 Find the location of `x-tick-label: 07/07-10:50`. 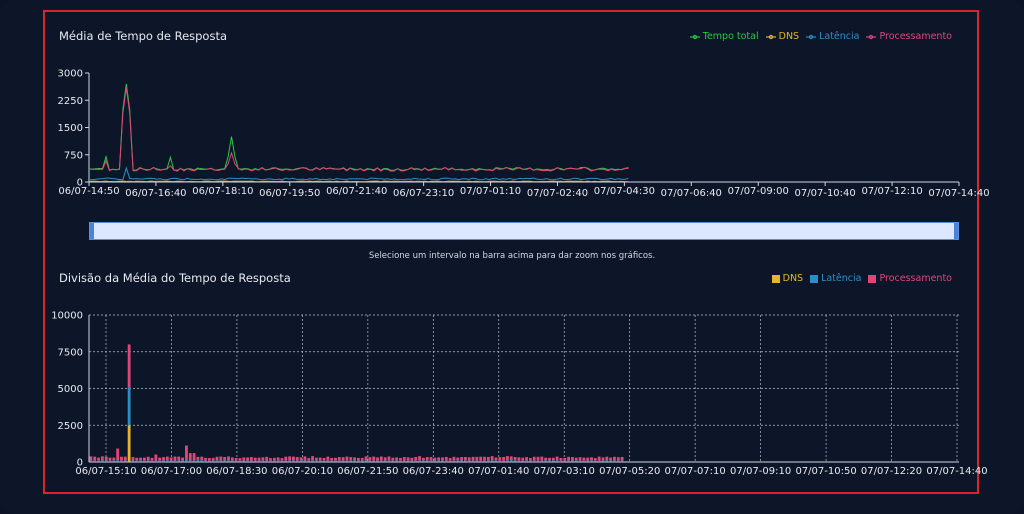

x-tick-label: 07/07-10:50 is located at coordinates (825, 471).